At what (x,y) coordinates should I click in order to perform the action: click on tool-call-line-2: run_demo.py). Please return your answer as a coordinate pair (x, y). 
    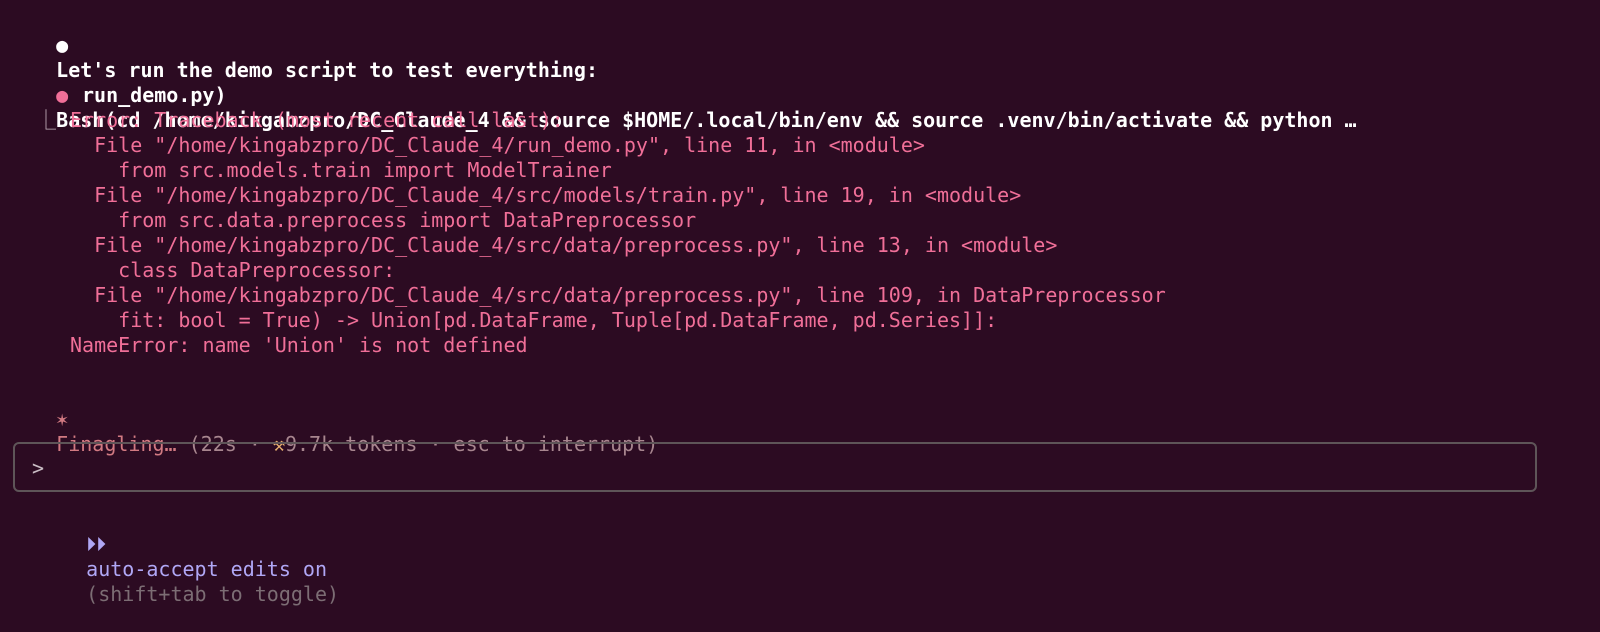
    Looking at the image, I should click on (154, 95).